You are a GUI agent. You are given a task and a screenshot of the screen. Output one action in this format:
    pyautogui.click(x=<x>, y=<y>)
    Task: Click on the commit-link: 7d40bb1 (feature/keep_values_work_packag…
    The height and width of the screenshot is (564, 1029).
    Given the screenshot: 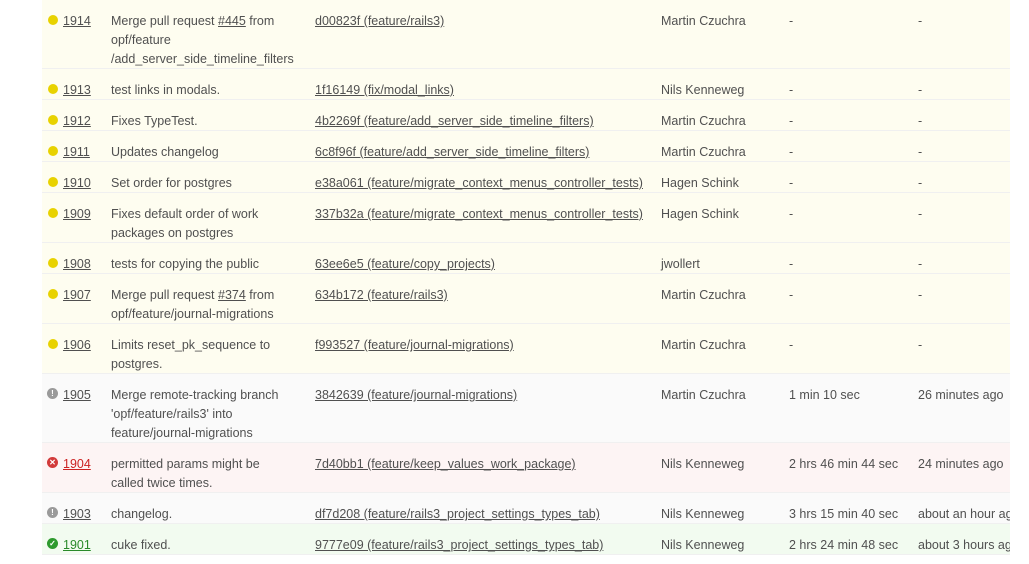 What is the action you would take?
    pyautogui.click(x=445, y=464)
    